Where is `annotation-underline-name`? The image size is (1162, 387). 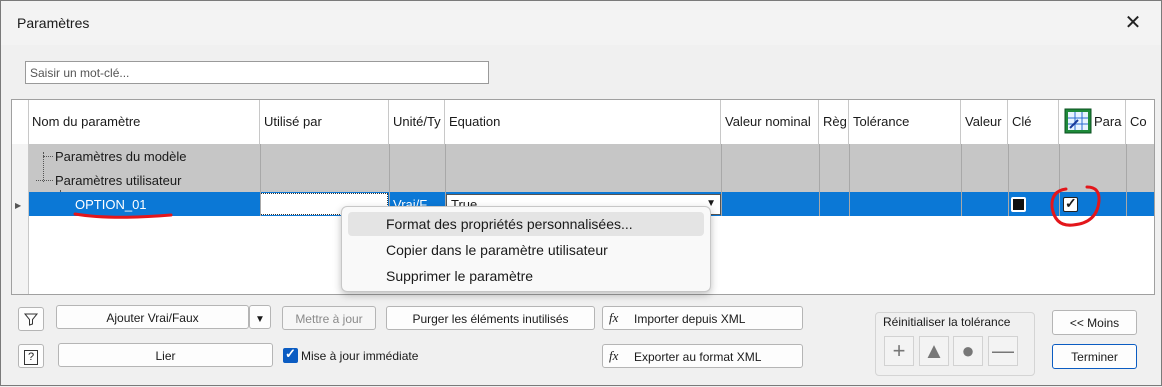 annotation-underline-name is located at coordinates (123, 215).